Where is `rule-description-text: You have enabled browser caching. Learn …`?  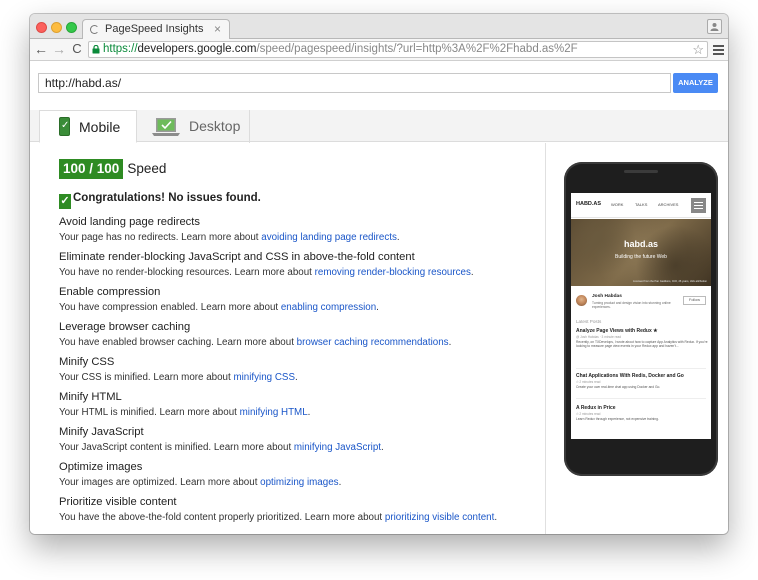
rule-description-text: You have enabled browser caching. Learn … is located at coordinates (178, 342).